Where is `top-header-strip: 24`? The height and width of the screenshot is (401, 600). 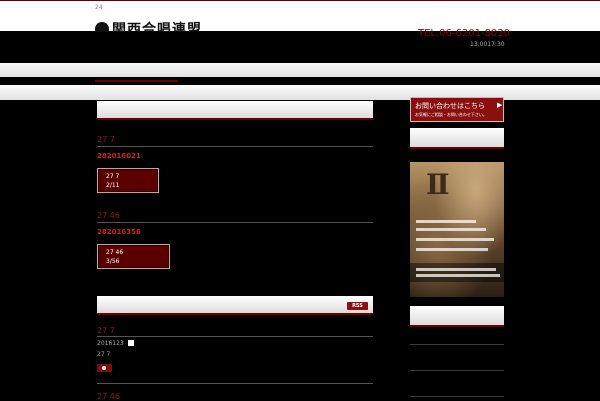
top-header-strip: 24 is located at coordinates (300, 15).